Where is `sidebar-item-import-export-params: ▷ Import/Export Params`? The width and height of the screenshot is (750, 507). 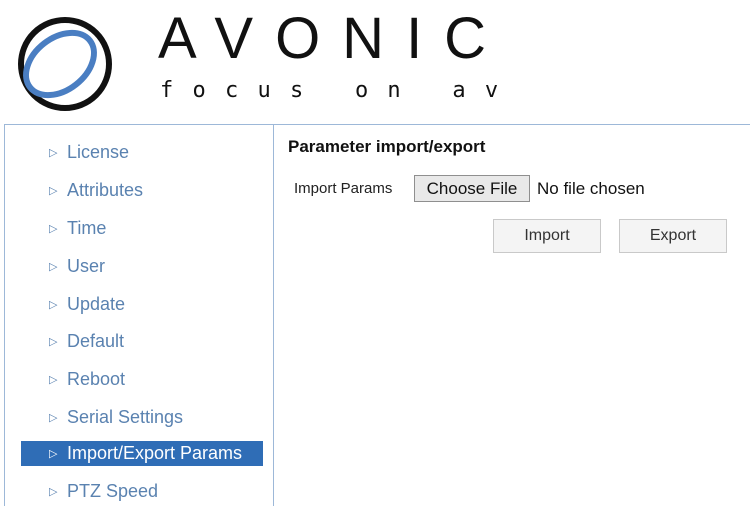 sidebar-item-import-export-params: ▷ Import/Export Params is located at coordinates (142, 453).